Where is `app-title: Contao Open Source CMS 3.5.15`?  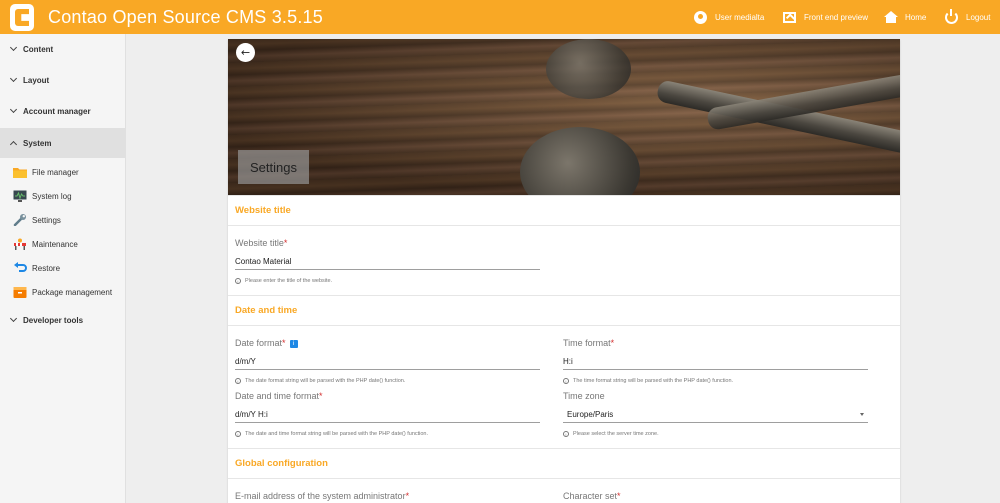 app-title: Contao Open Source CMS 3.5.15 is located at coordinates (185, 17).